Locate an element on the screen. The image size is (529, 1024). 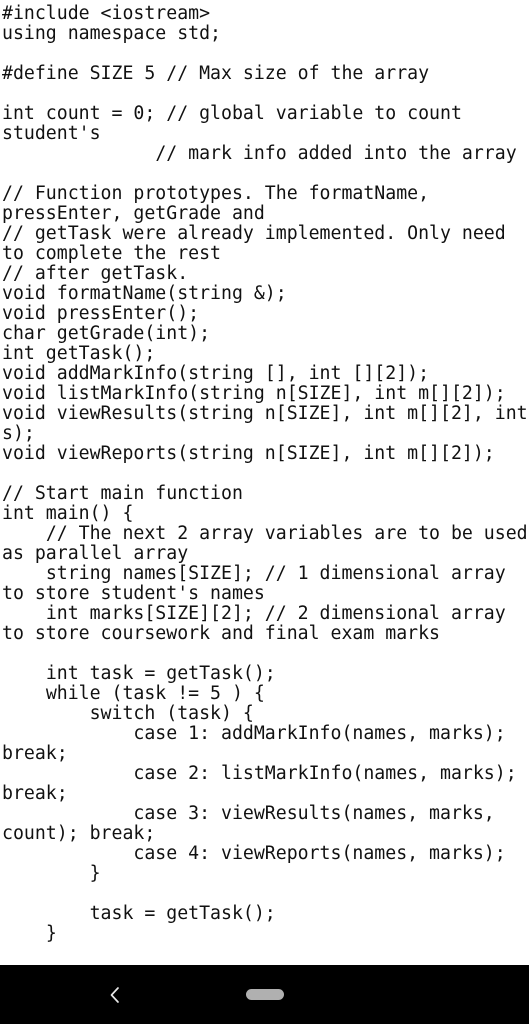
back-button is located at coordinates (115, 995).